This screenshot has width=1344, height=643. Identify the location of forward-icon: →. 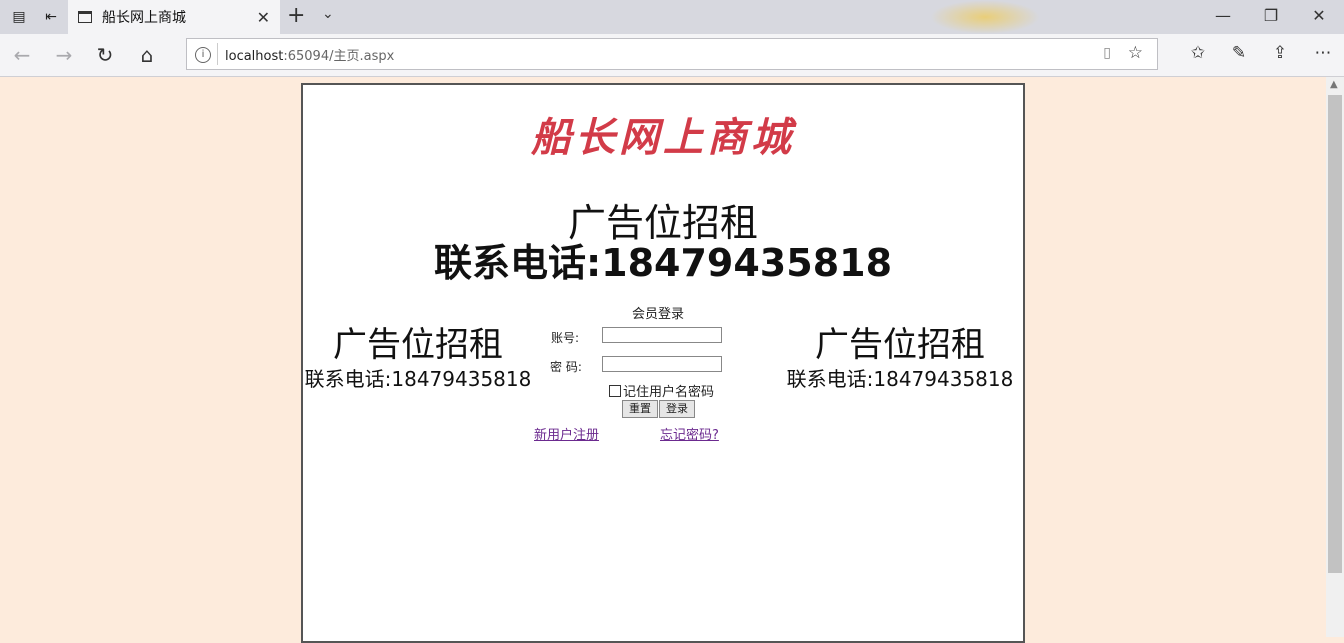
(64, 55).